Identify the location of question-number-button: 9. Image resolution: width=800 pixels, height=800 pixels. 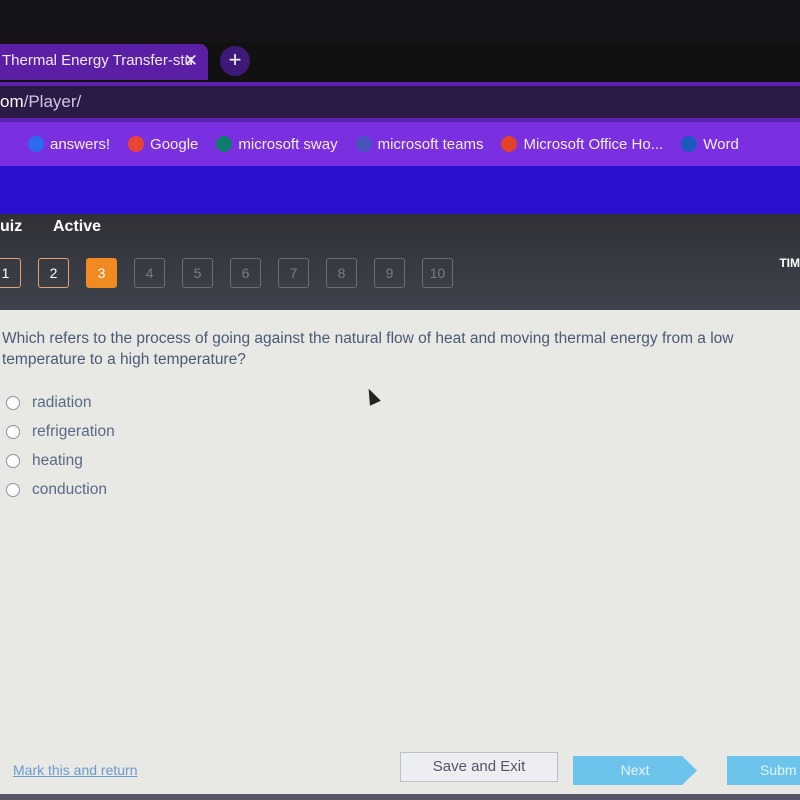
(389, 273).